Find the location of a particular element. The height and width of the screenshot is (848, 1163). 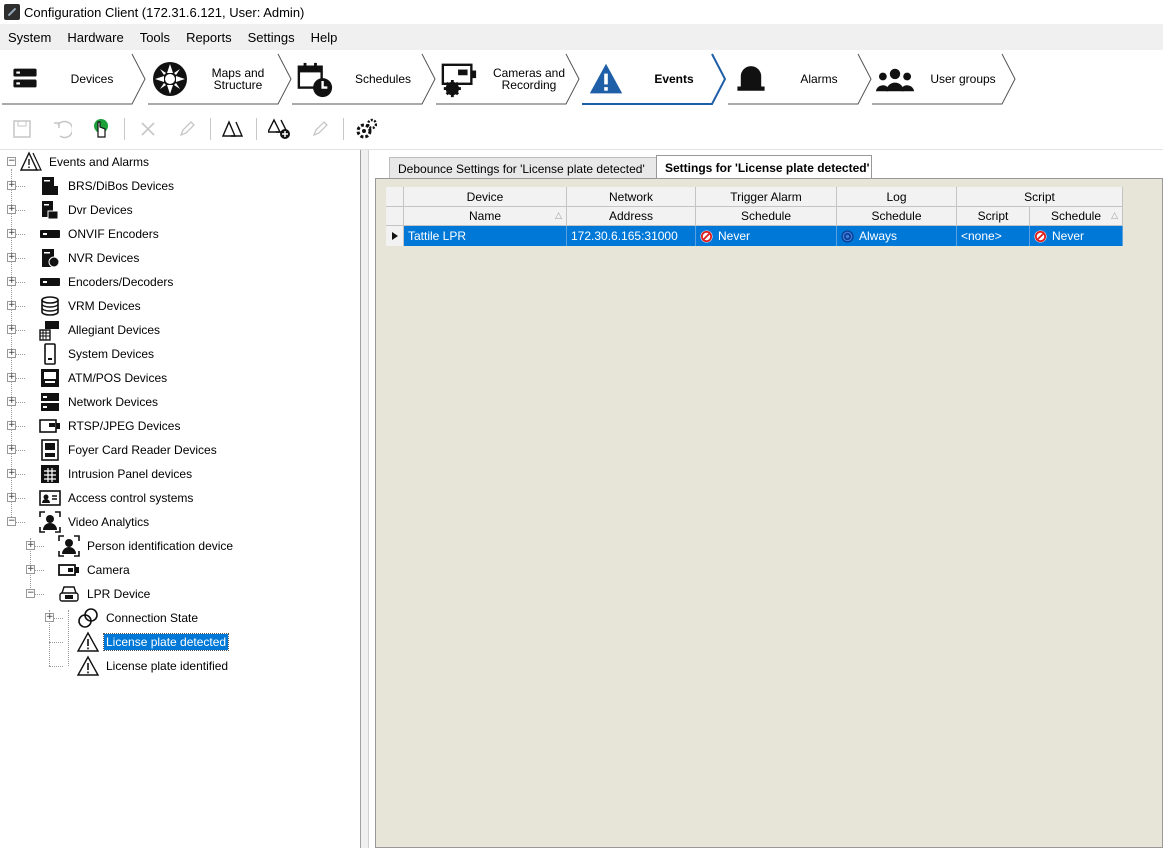

group-header-network: Network is located at coordinates (631, 197).